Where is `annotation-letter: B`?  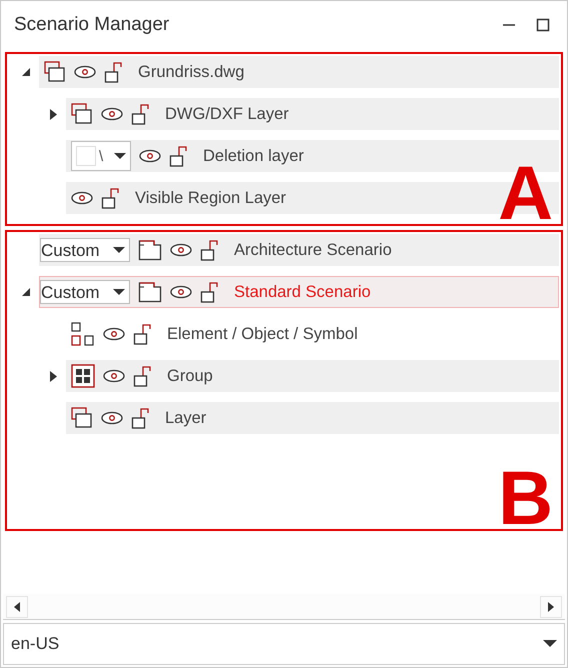 annotation-letter: B is located at coordinates (525, 499).